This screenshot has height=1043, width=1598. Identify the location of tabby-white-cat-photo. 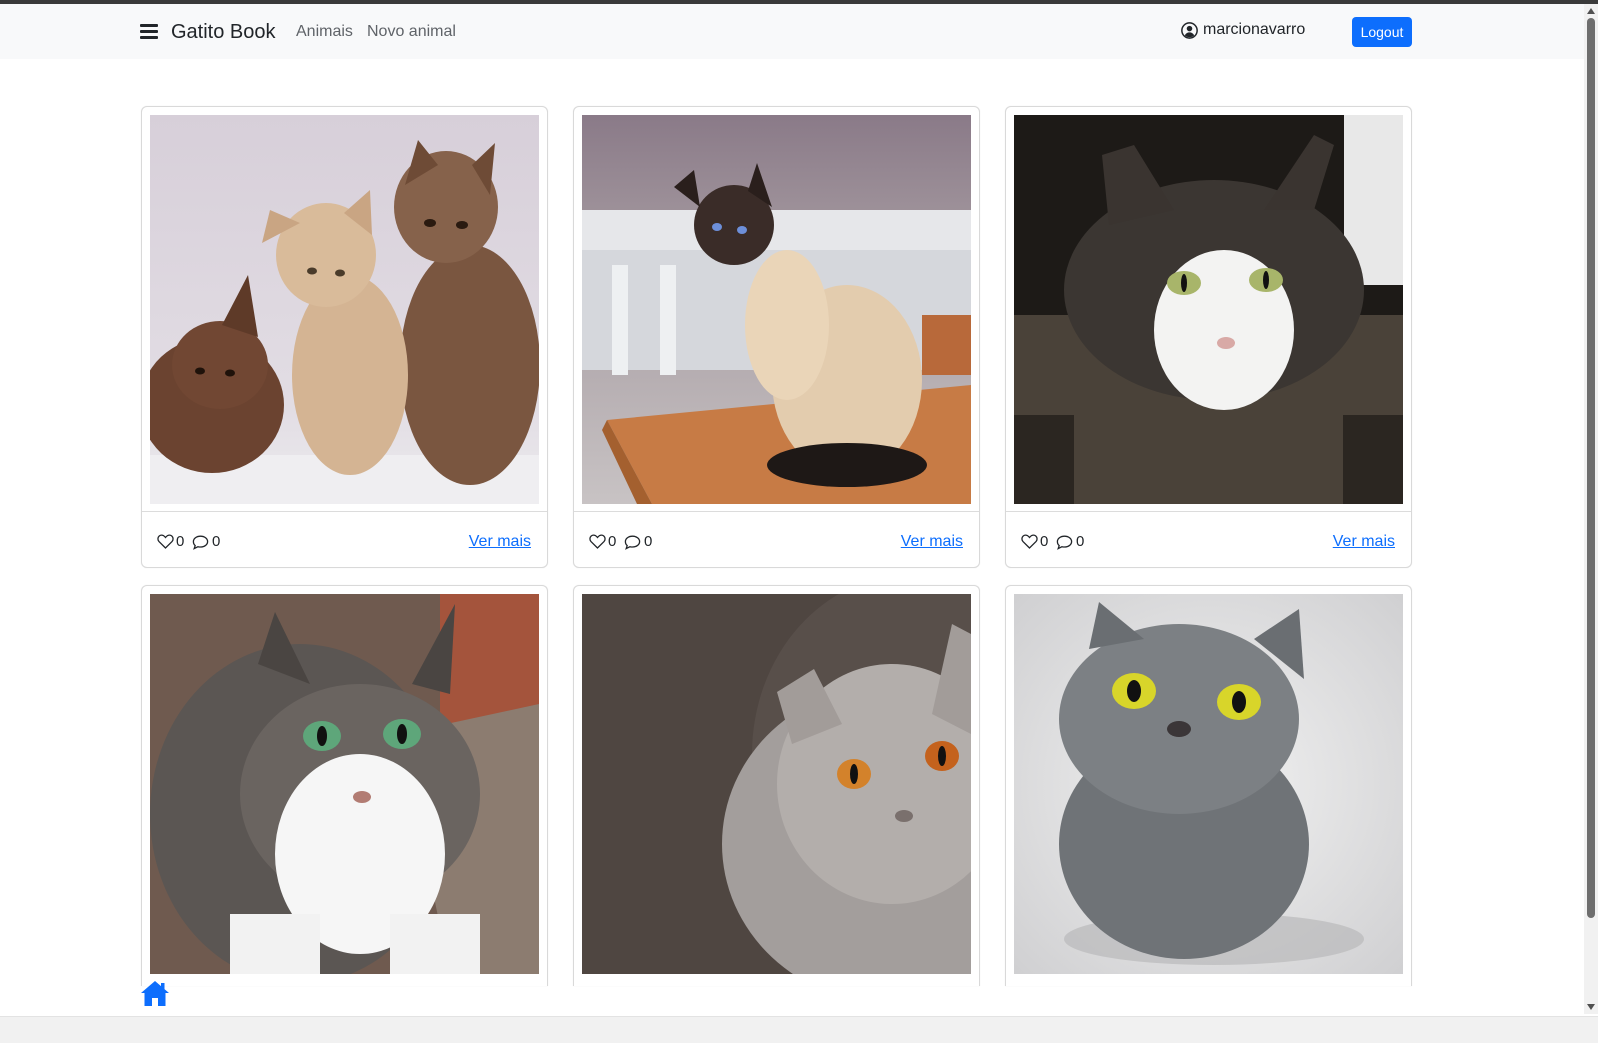
(344, 784).